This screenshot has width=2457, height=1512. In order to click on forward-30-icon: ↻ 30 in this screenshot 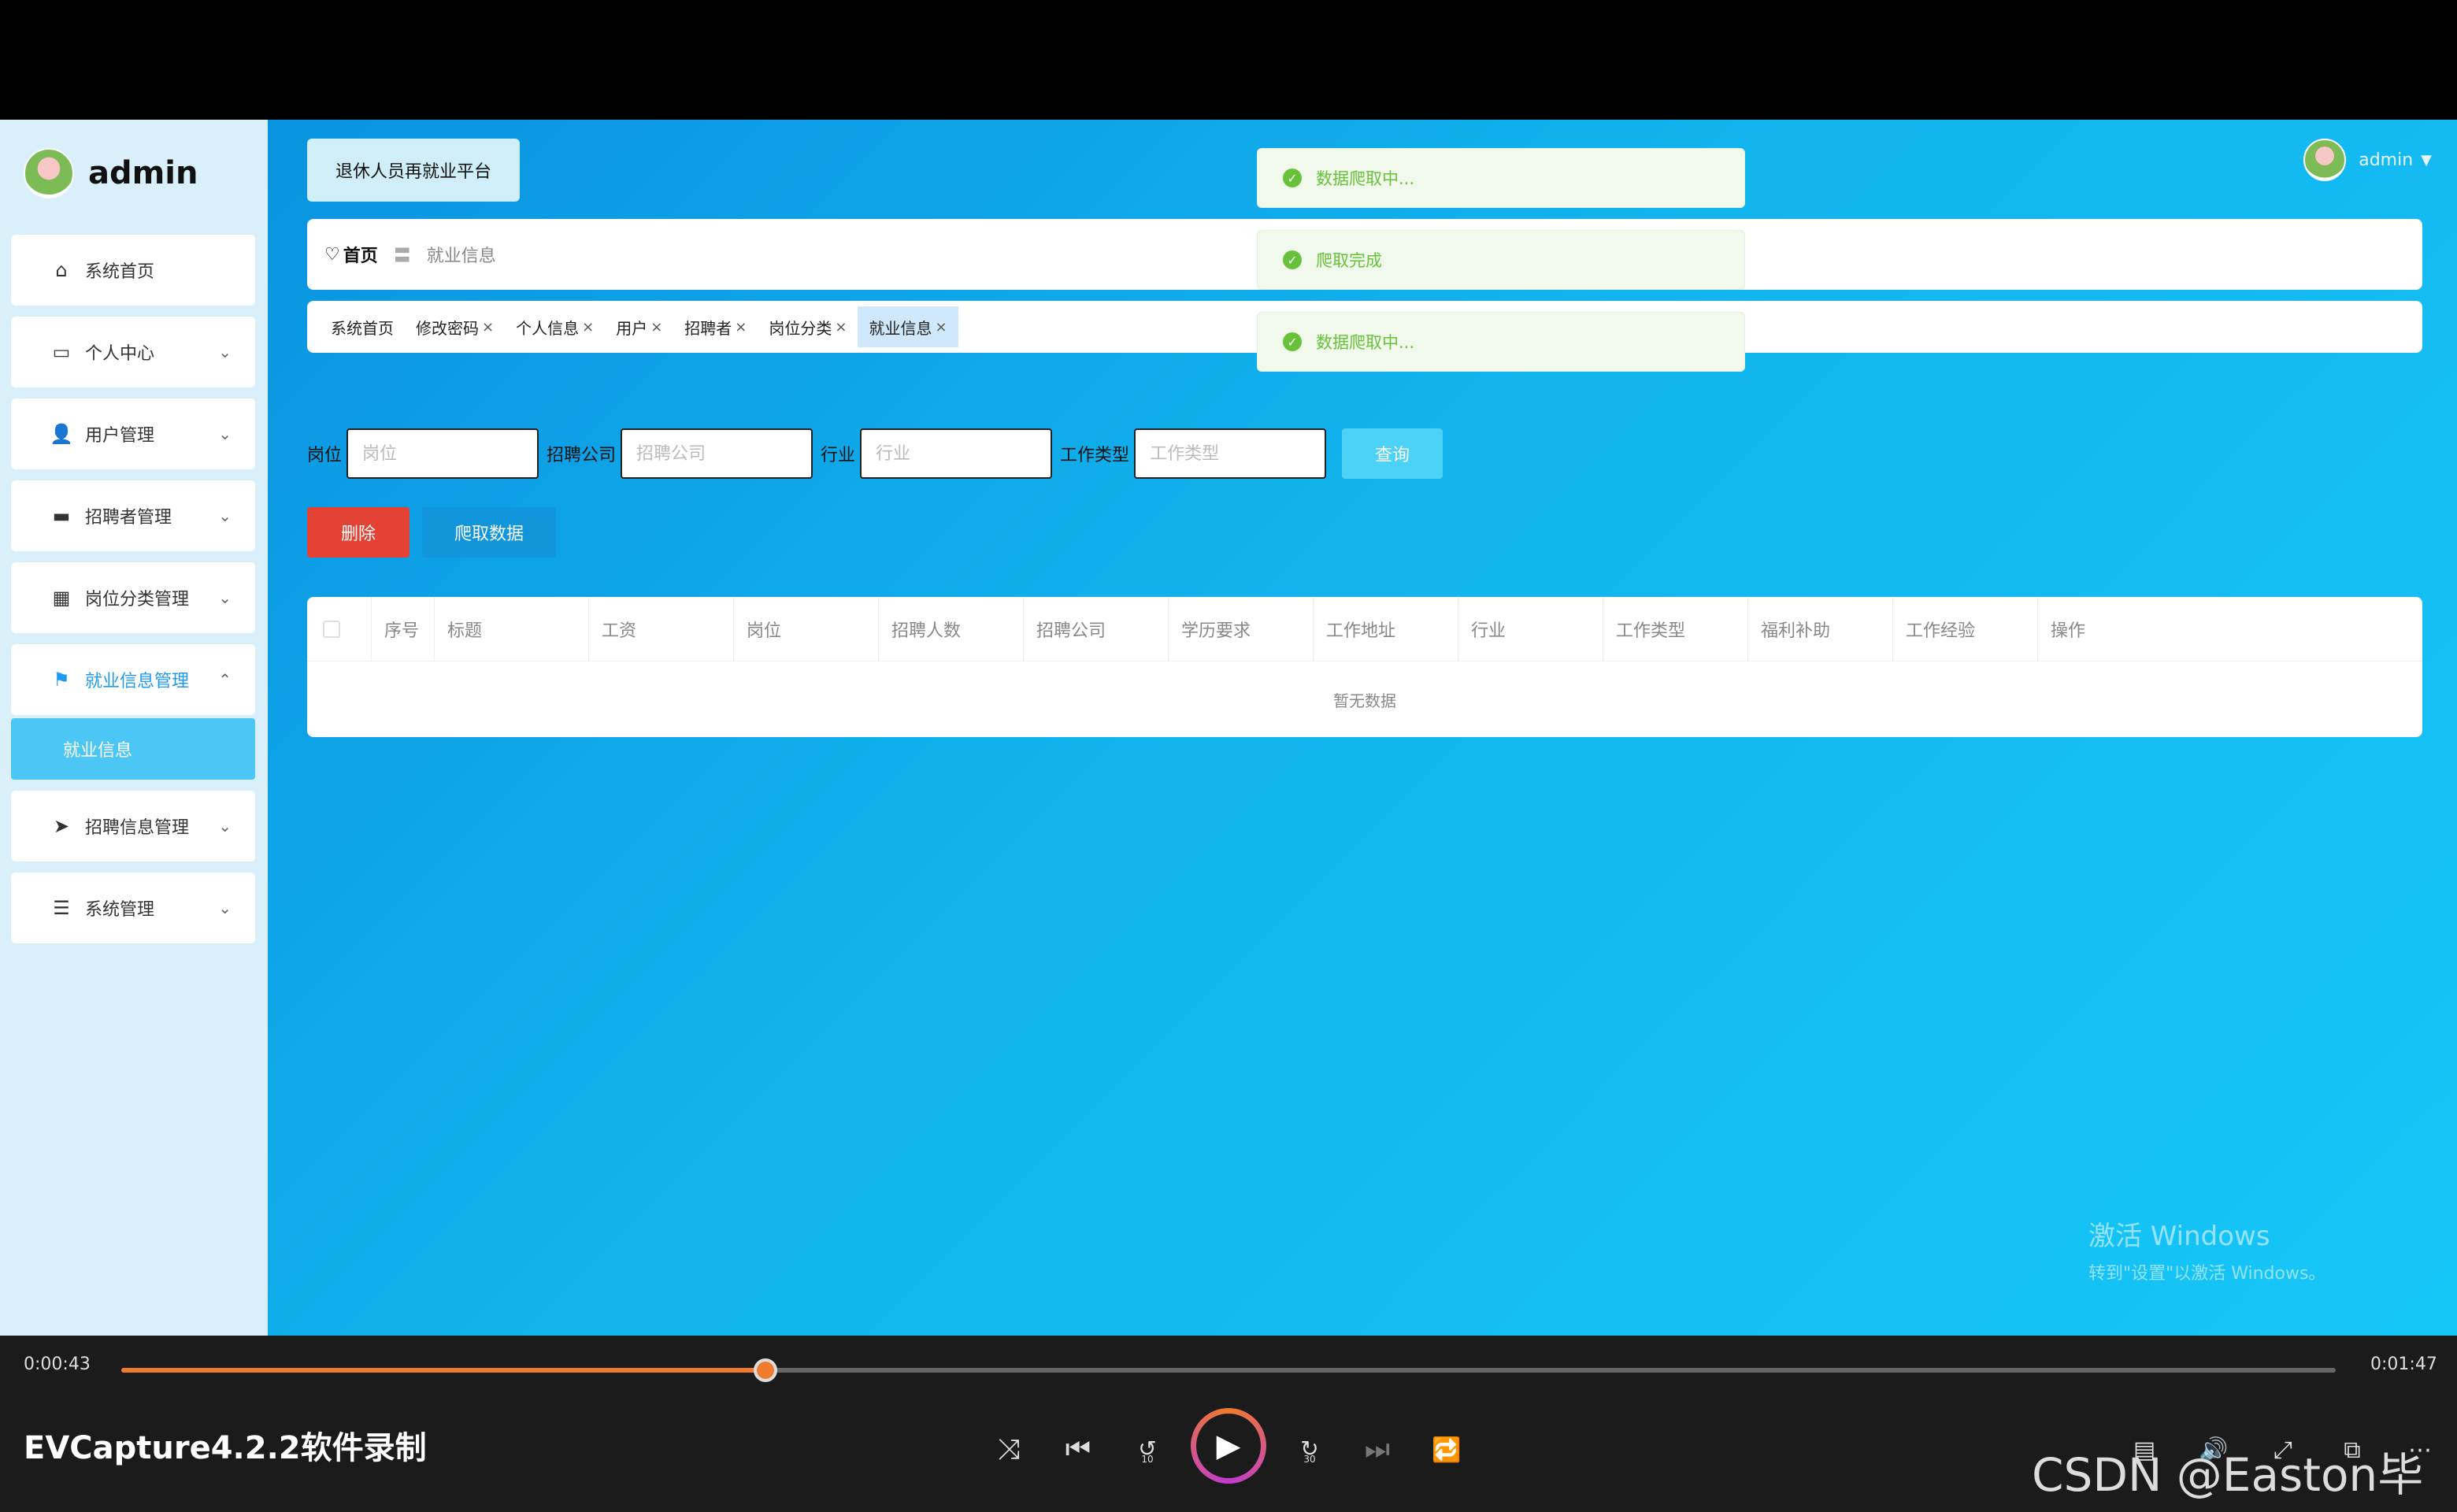, I will do `click(1309, 1450)`.